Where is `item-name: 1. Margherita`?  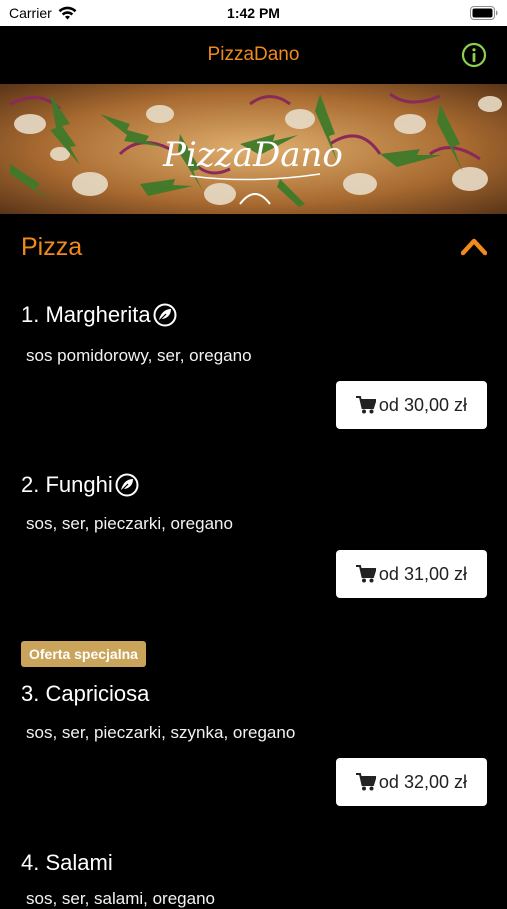
item-name: 1. Margherita is located at coordinates (86, 314).